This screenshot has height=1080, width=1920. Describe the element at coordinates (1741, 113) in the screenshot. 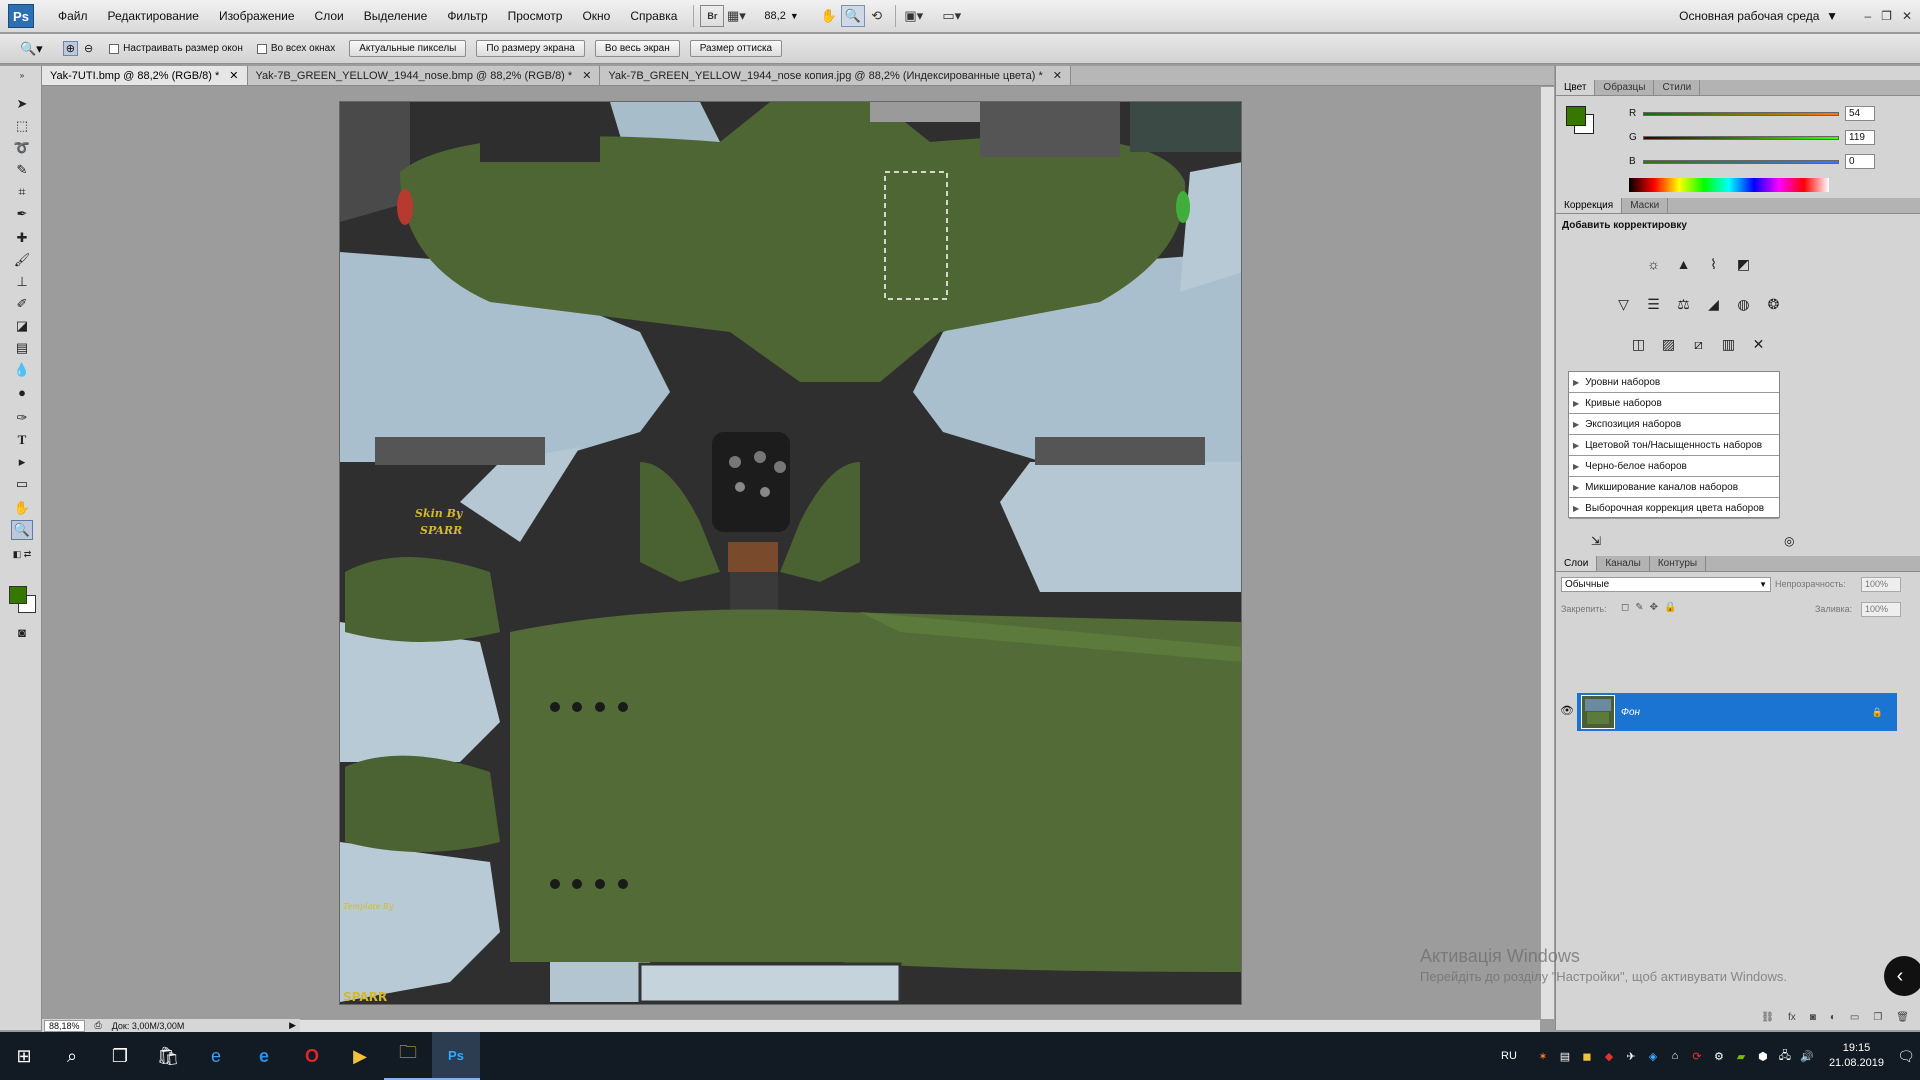

I see `red-slider` at that location.